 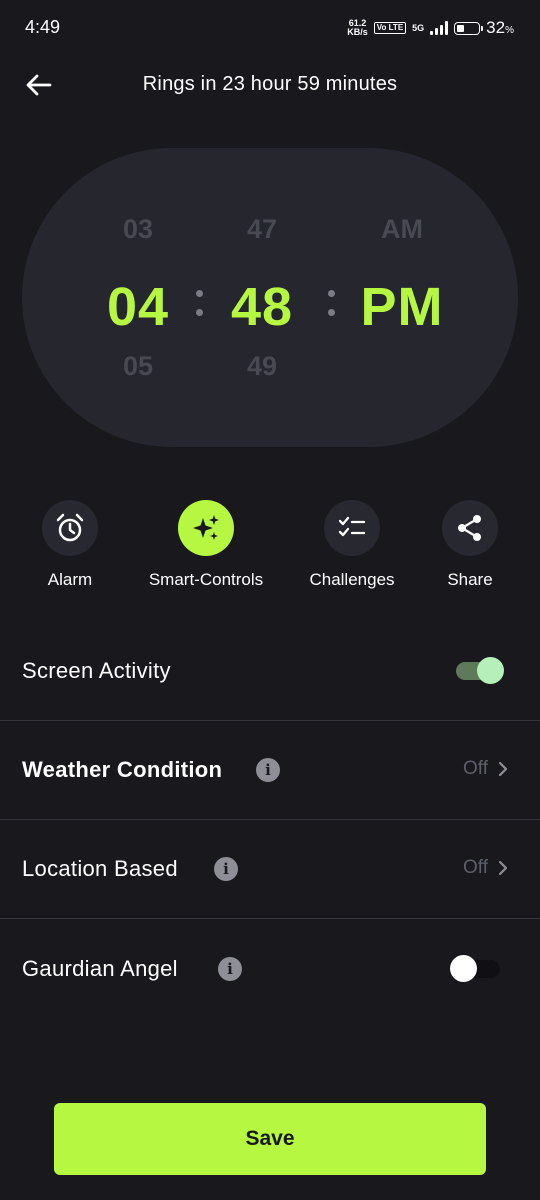 I want to click on minute-prev: 47, so click(x=262, y=229).